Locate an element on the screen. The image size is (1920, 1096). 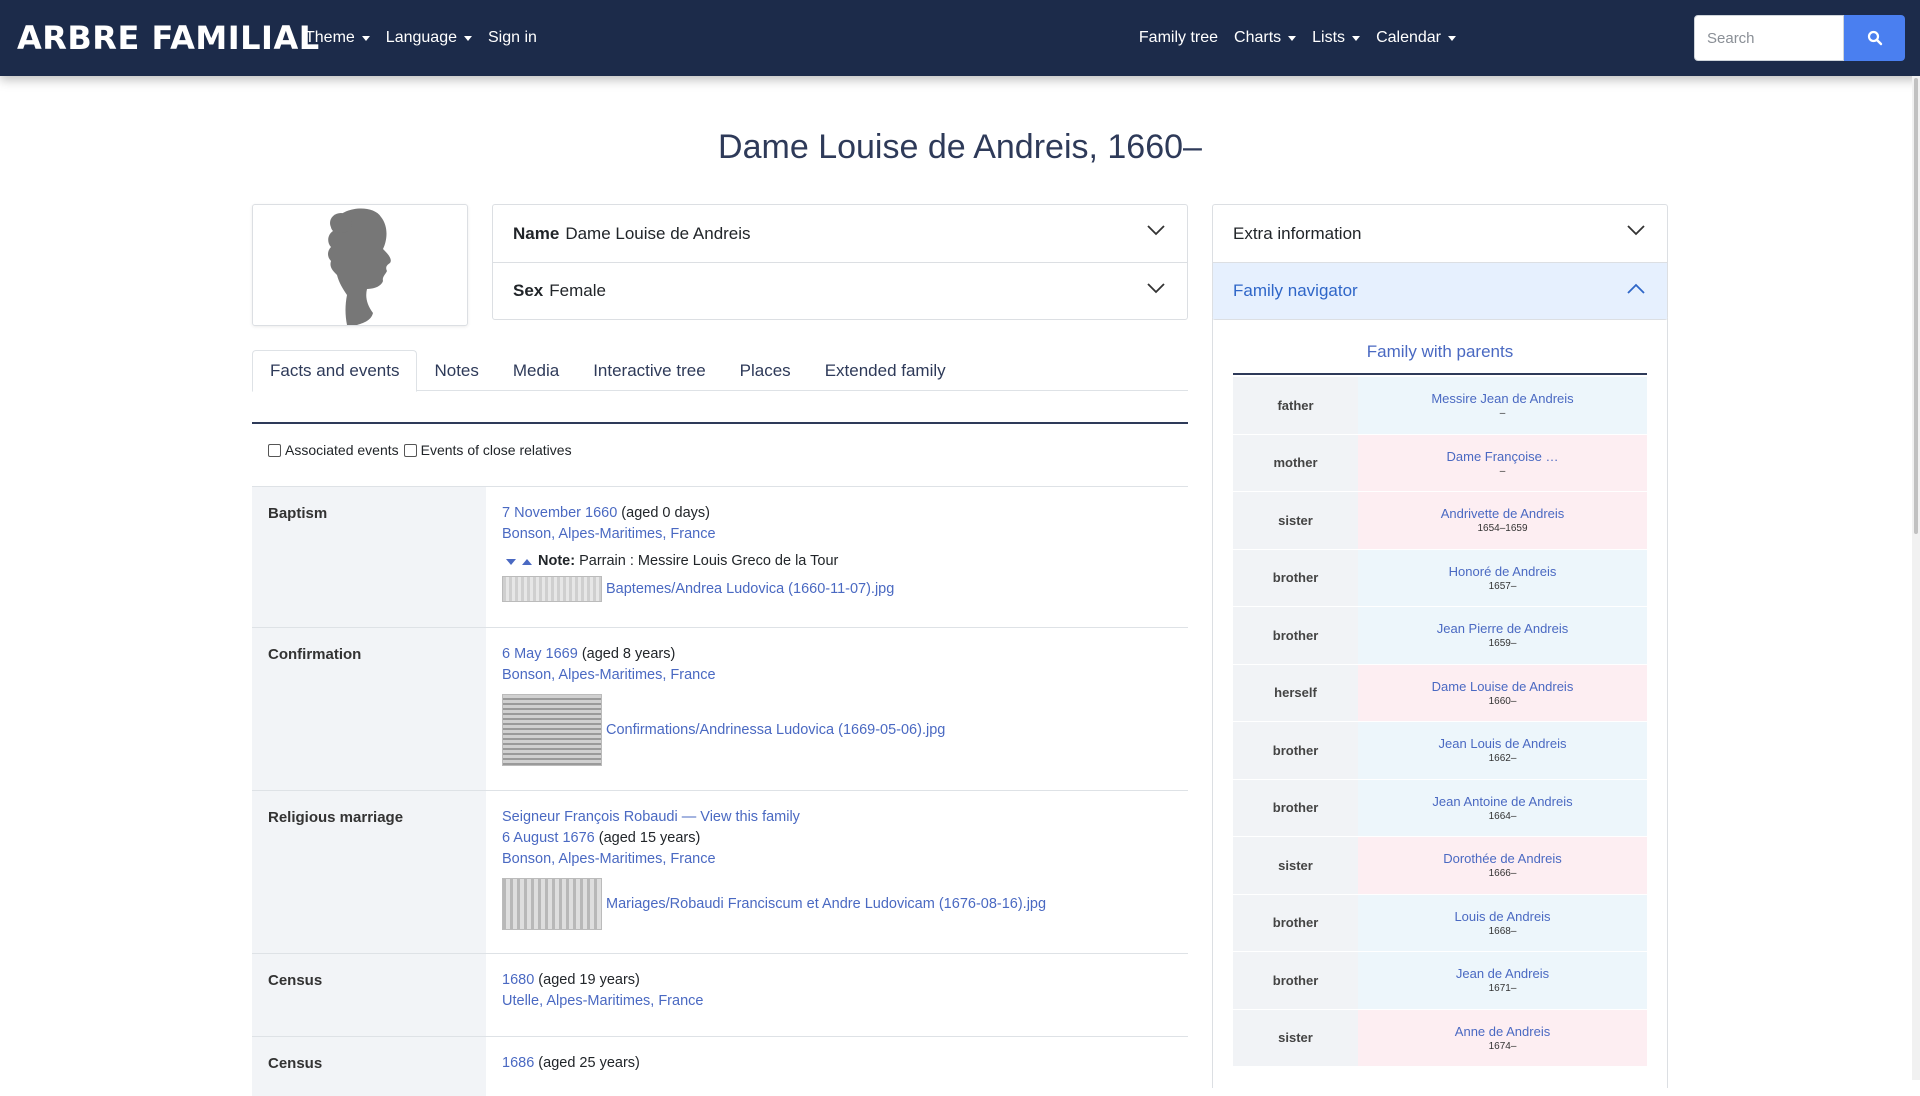
family-member-cell: Jean de Andreis 1671– is located at coordinates (1502, 980).